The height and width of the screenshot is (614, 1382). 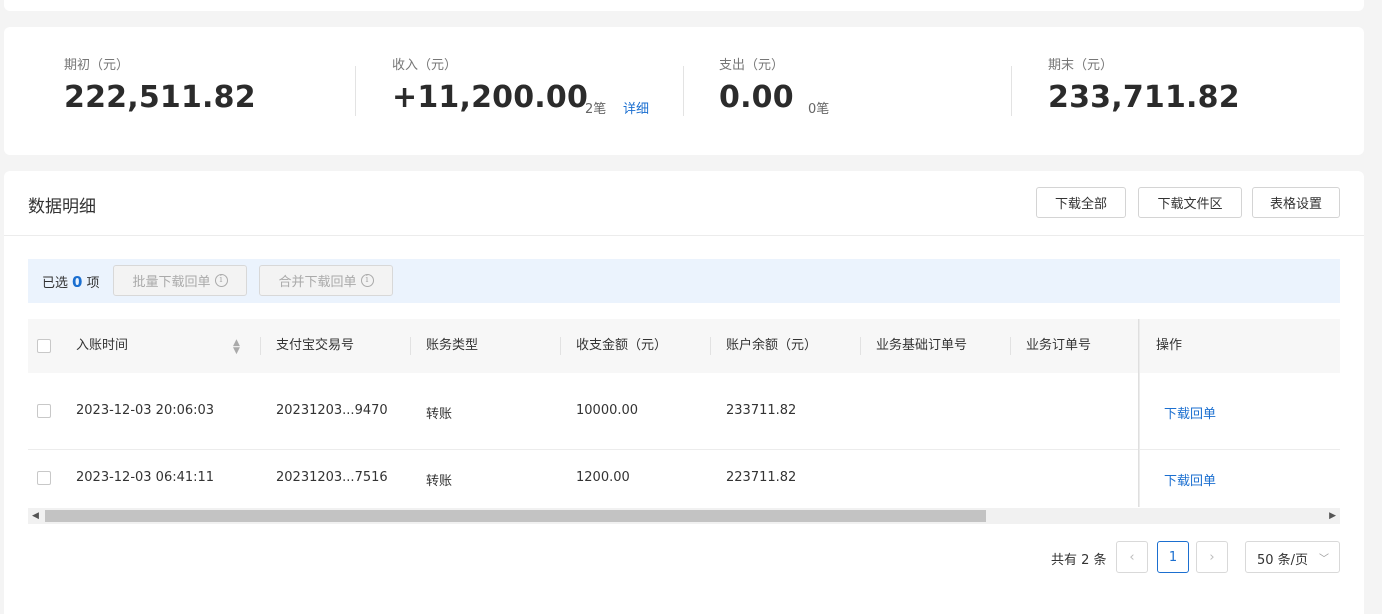 I want to click on batch-download-button: 批量下载回单 i, so click(x=180, y=280).